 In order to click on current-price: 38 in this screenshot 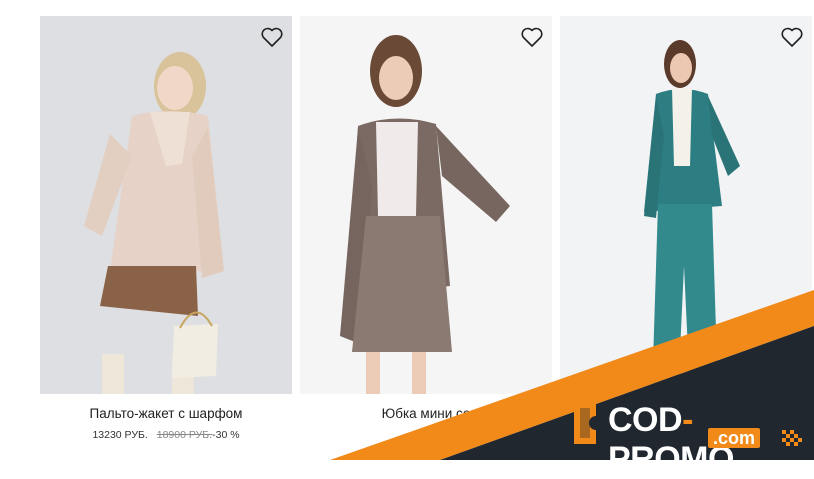, I will do `click(426, 435)`.